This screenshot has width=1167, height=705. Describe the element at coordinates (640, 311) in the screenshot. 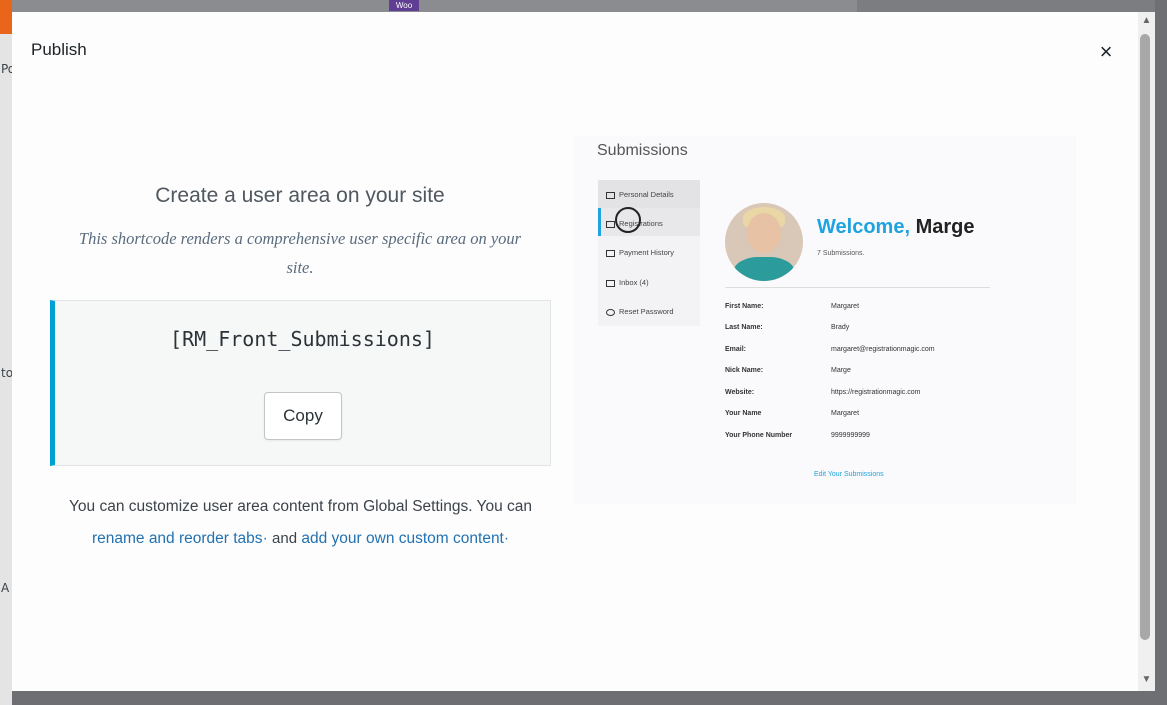

I see `preview-menu-item: Reset Password` at that location.